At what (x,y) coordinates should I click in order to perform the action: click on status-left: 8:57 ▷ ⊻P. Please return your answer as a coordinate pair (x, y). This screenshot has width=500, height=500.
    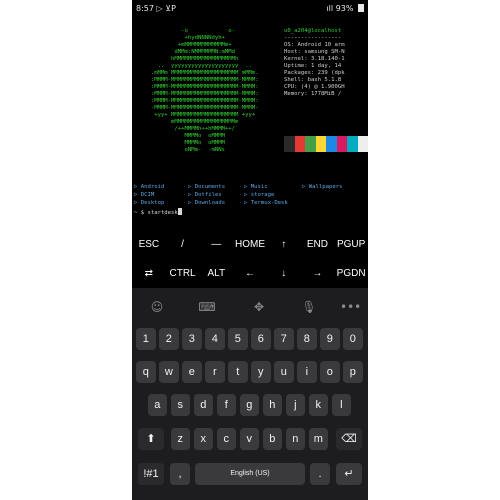
    Looking at the image, I should click on (156, 8).